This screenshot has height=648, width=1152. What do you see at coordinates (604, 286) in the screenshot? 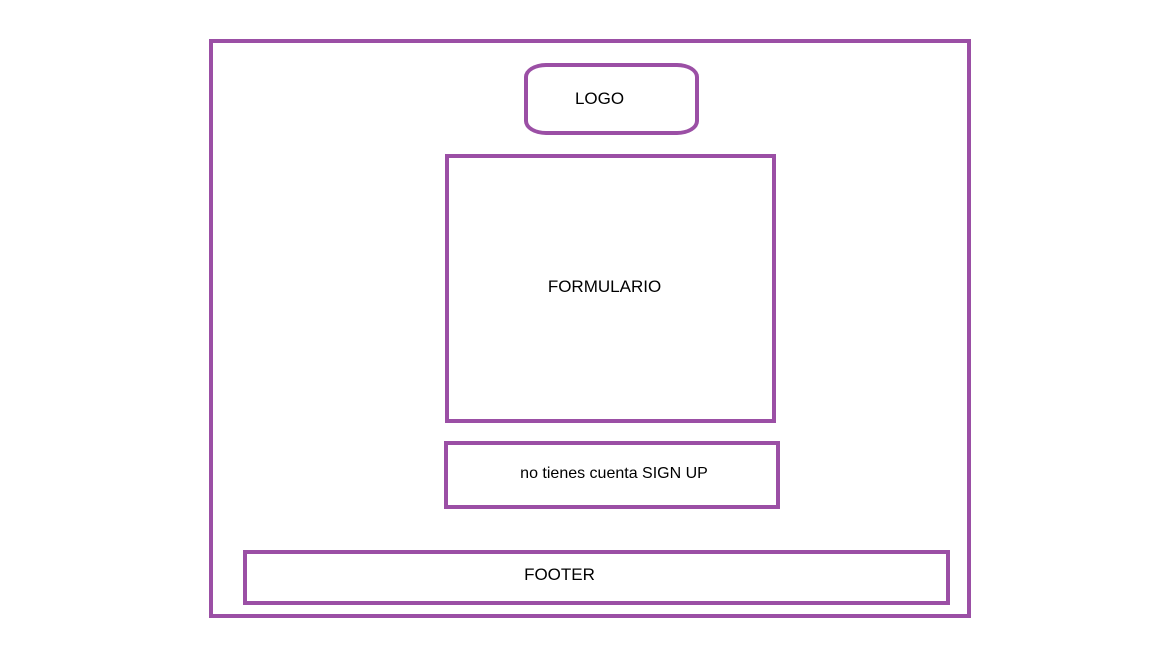
I see `form-label: FORMULARIO` at bounding box center [604, 286].